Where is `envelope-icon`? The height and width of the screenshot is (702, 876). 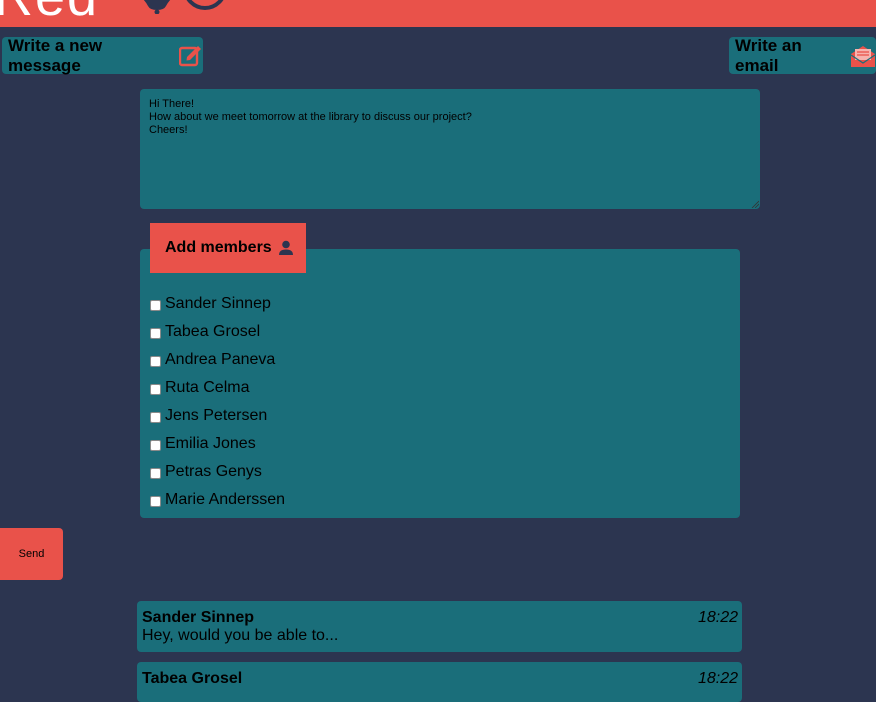 envelope-icon is located at coordinates (863, 56).